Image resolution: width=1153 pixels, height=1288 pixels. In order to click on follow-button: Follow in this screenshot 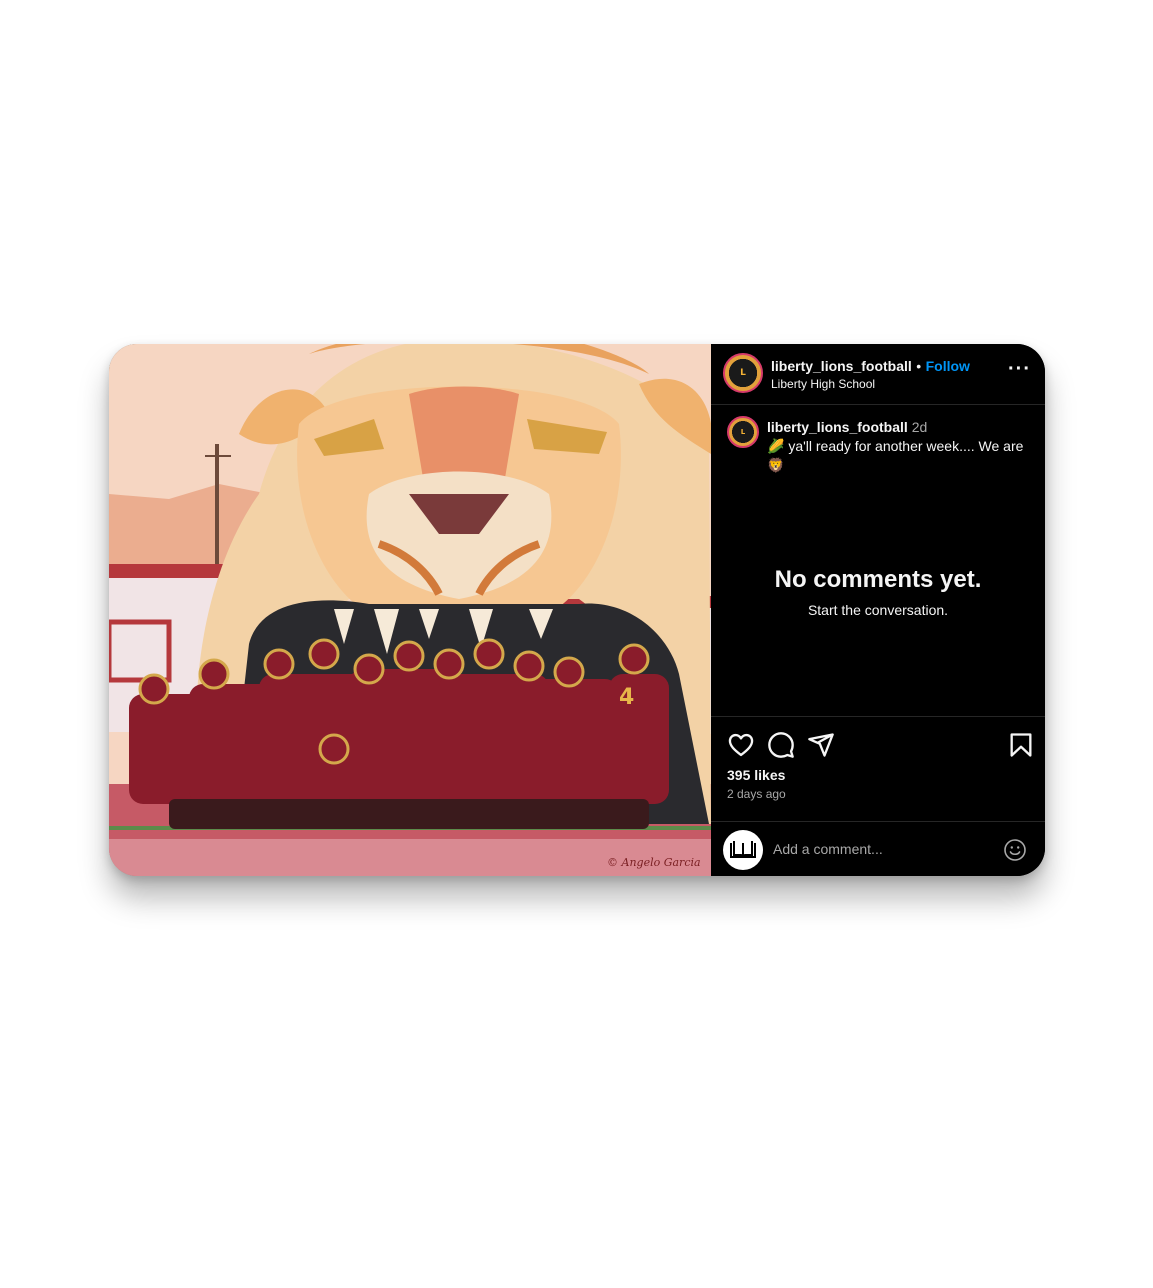, I will do `click(948, 366)`.